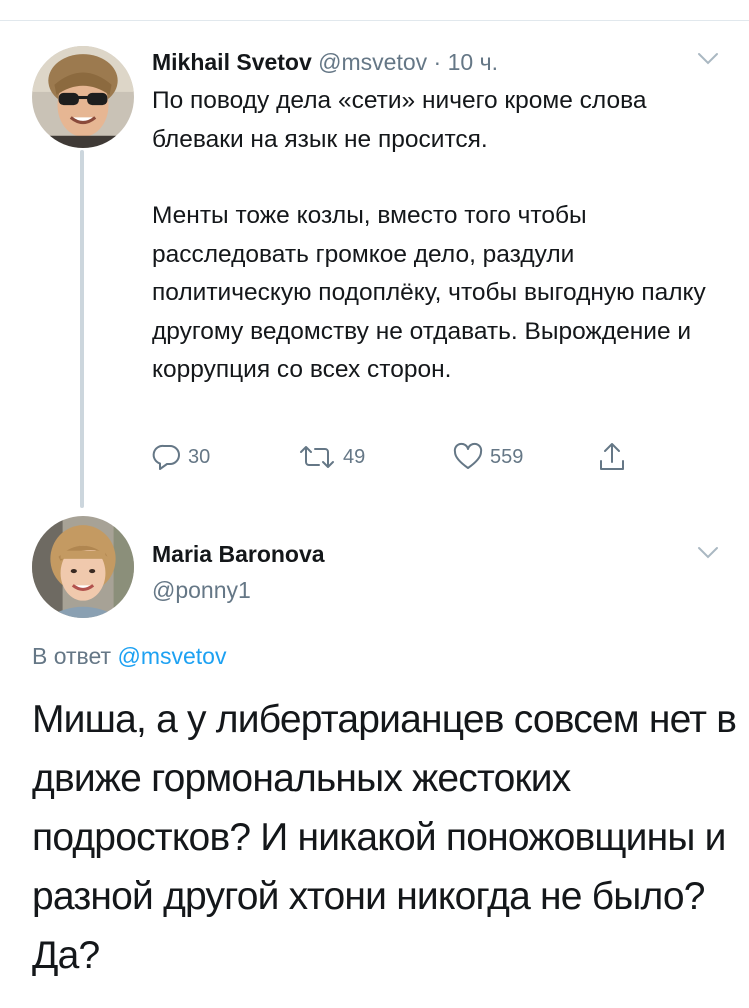 This screenshot has width=749, height=1008. I want to click on share-button, so click(612, 457).